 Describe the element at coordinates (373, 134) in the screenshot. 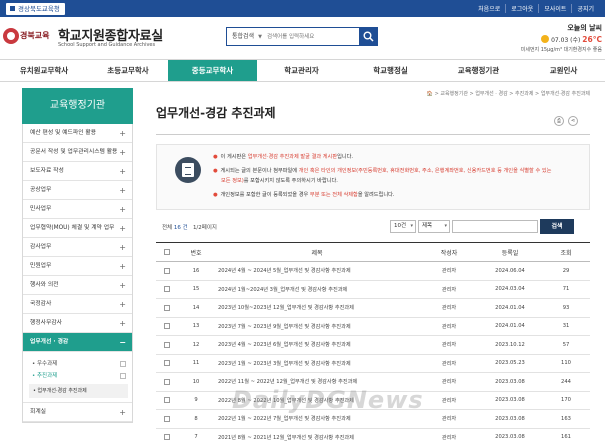

I see `title-divider` at that location.